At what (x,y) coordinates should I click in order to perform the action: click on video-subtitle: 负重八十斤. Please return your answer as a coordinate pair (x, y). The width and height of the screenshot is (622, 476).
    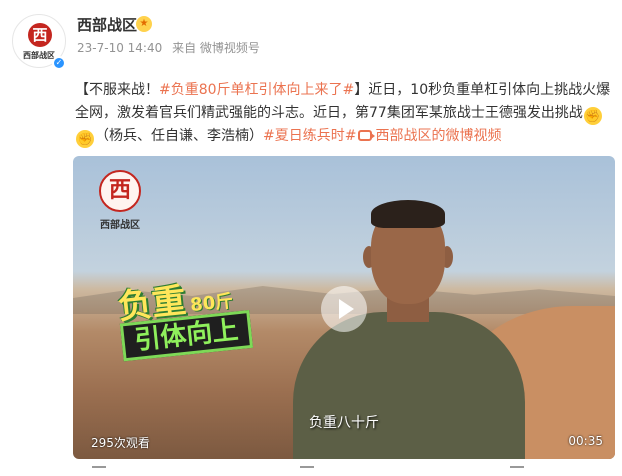
    Looking at the image, I should click on (344, 423).